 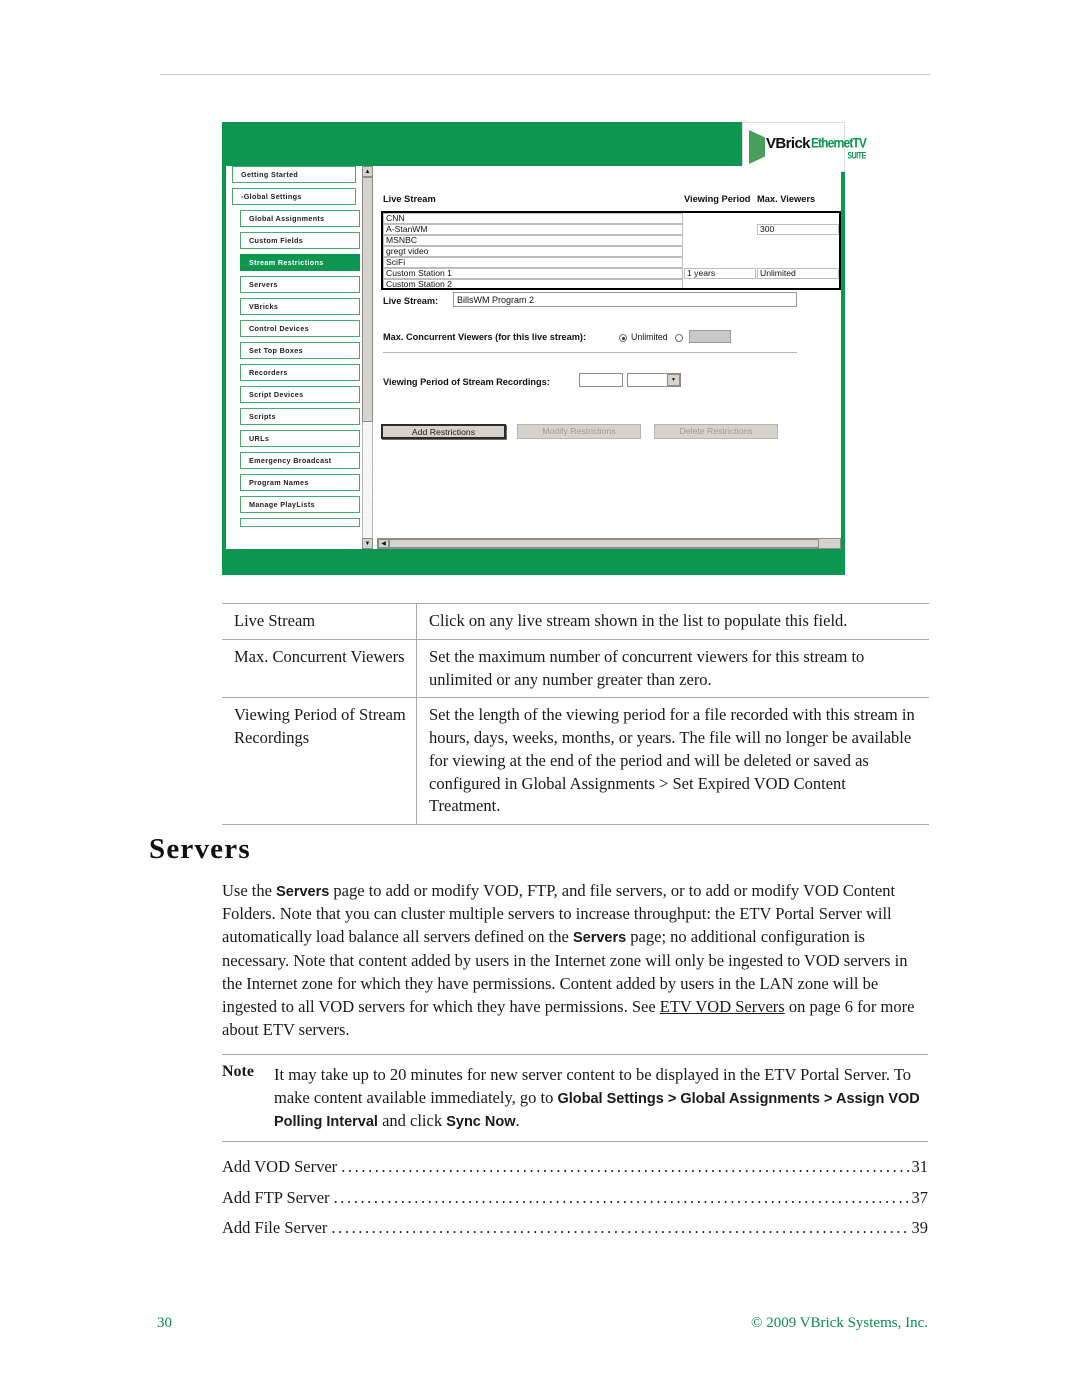 I want to click on toc-entry-page: 31, so click(x=920, y=1166).